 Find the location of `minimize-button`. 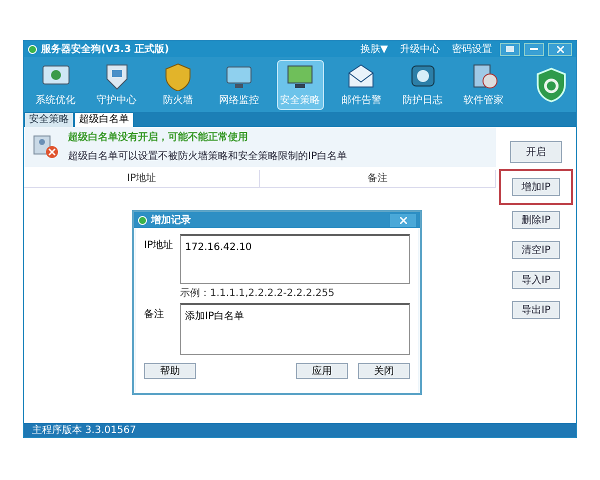

minimize-button is located at coordinates (534, 49).